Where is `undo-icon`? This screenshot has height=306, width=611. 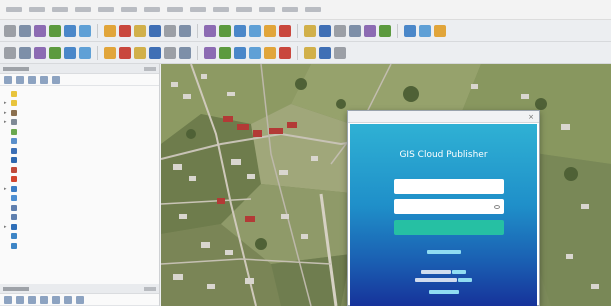
undo-icon is located at coordinates (185, 52).